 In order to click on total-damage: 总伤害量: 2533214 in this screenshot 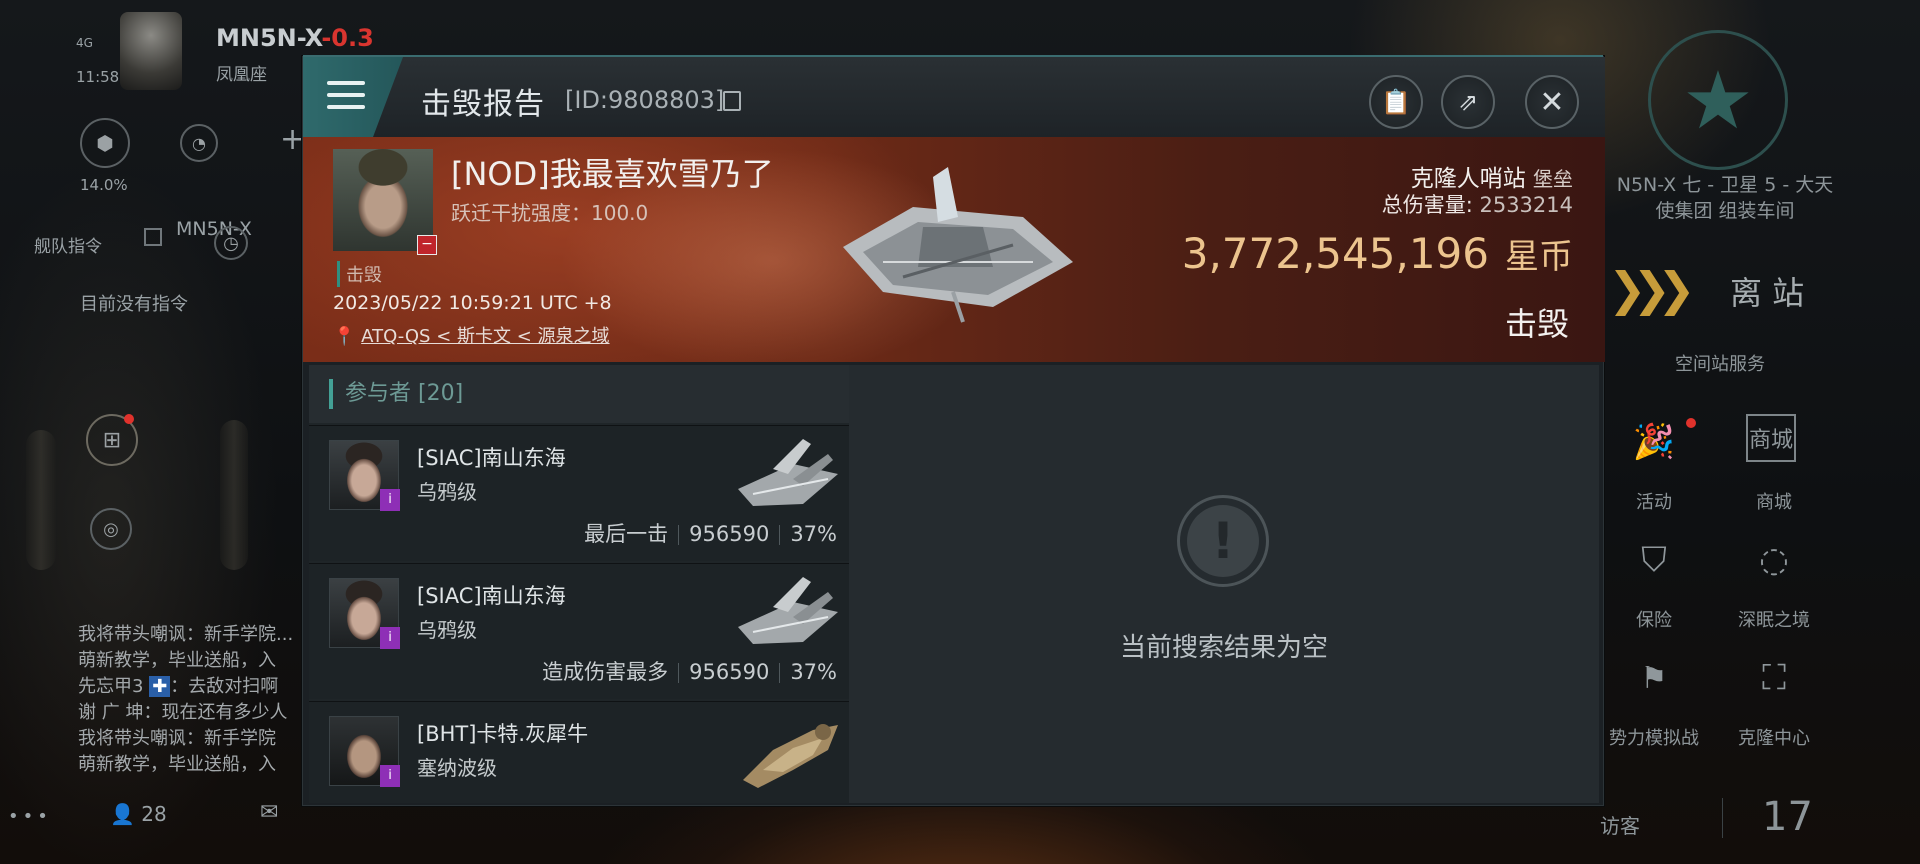, I will do `click(1477, 205)`.